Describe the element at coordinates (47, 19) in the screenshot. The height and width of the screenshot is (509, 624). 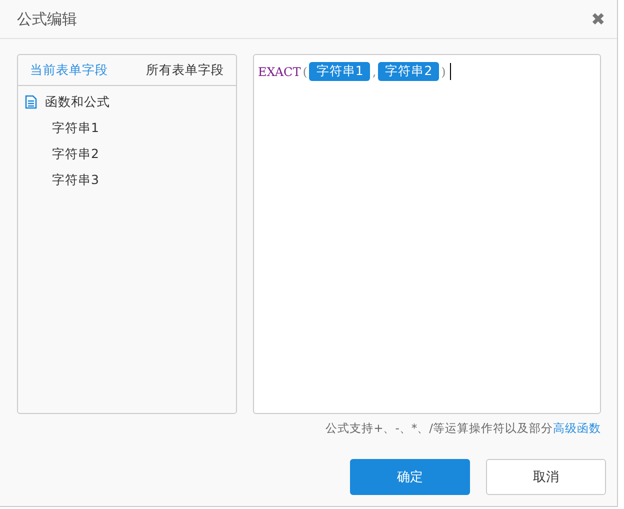
I see `dialog-title: 公式编辑` at that location.